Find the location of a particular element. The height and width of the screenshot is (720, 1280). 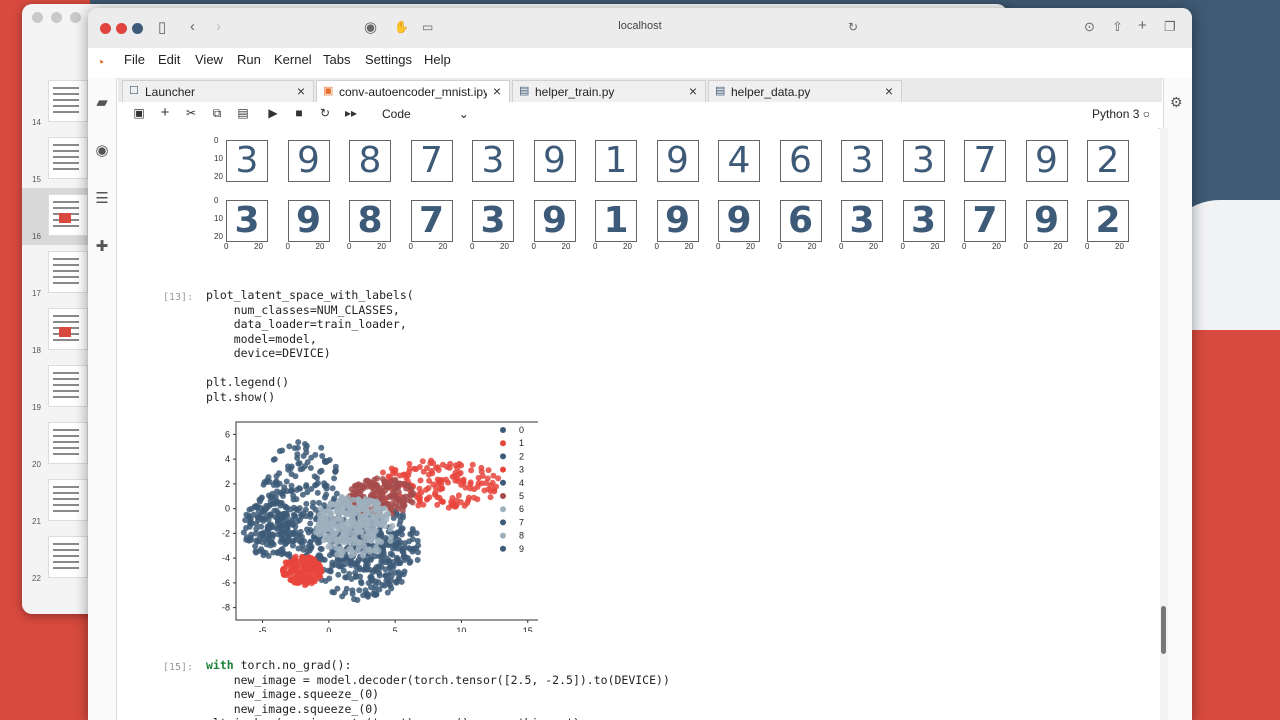

page-icon: ▭ is located at coordinates (427, 27).